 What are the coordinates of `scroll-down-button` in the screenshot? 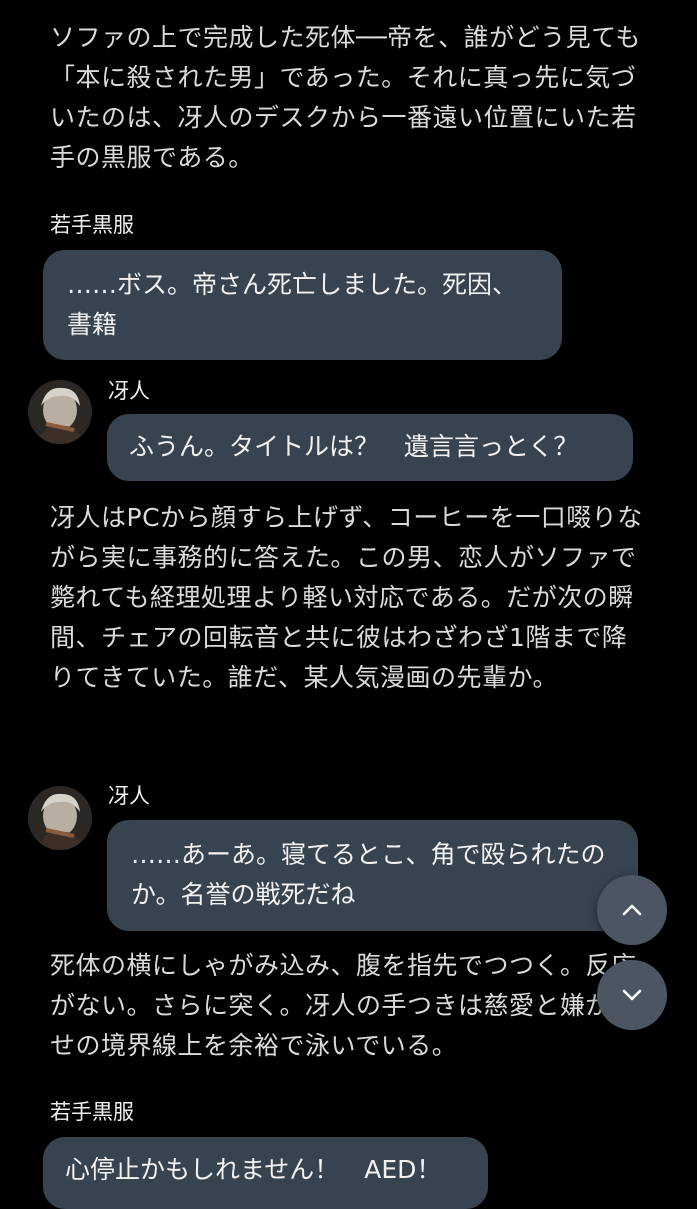 It's located at (632, 995).